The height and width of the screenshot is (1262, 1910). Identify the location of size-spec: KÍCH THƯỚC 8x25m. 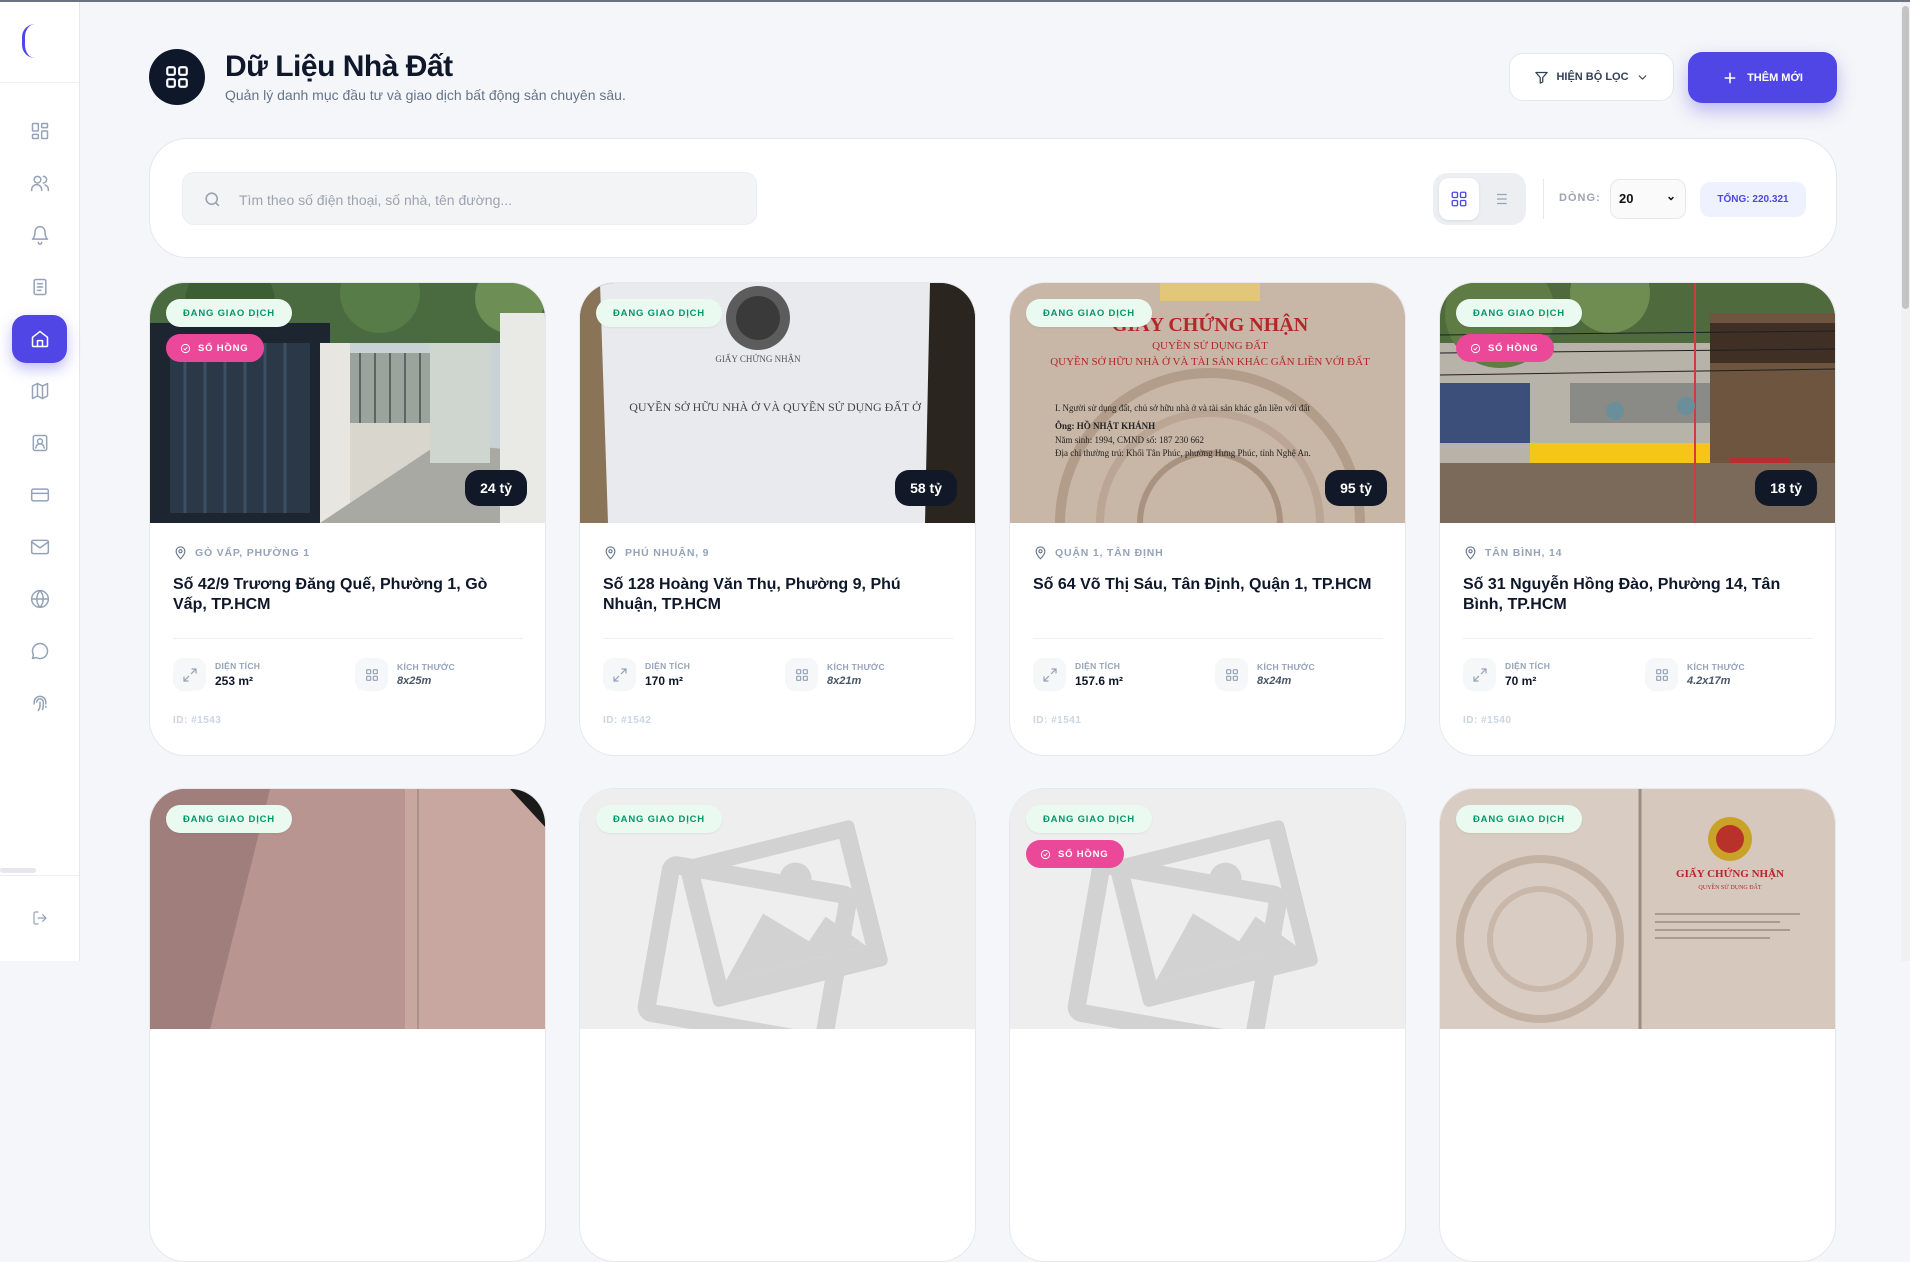
(405, 674).